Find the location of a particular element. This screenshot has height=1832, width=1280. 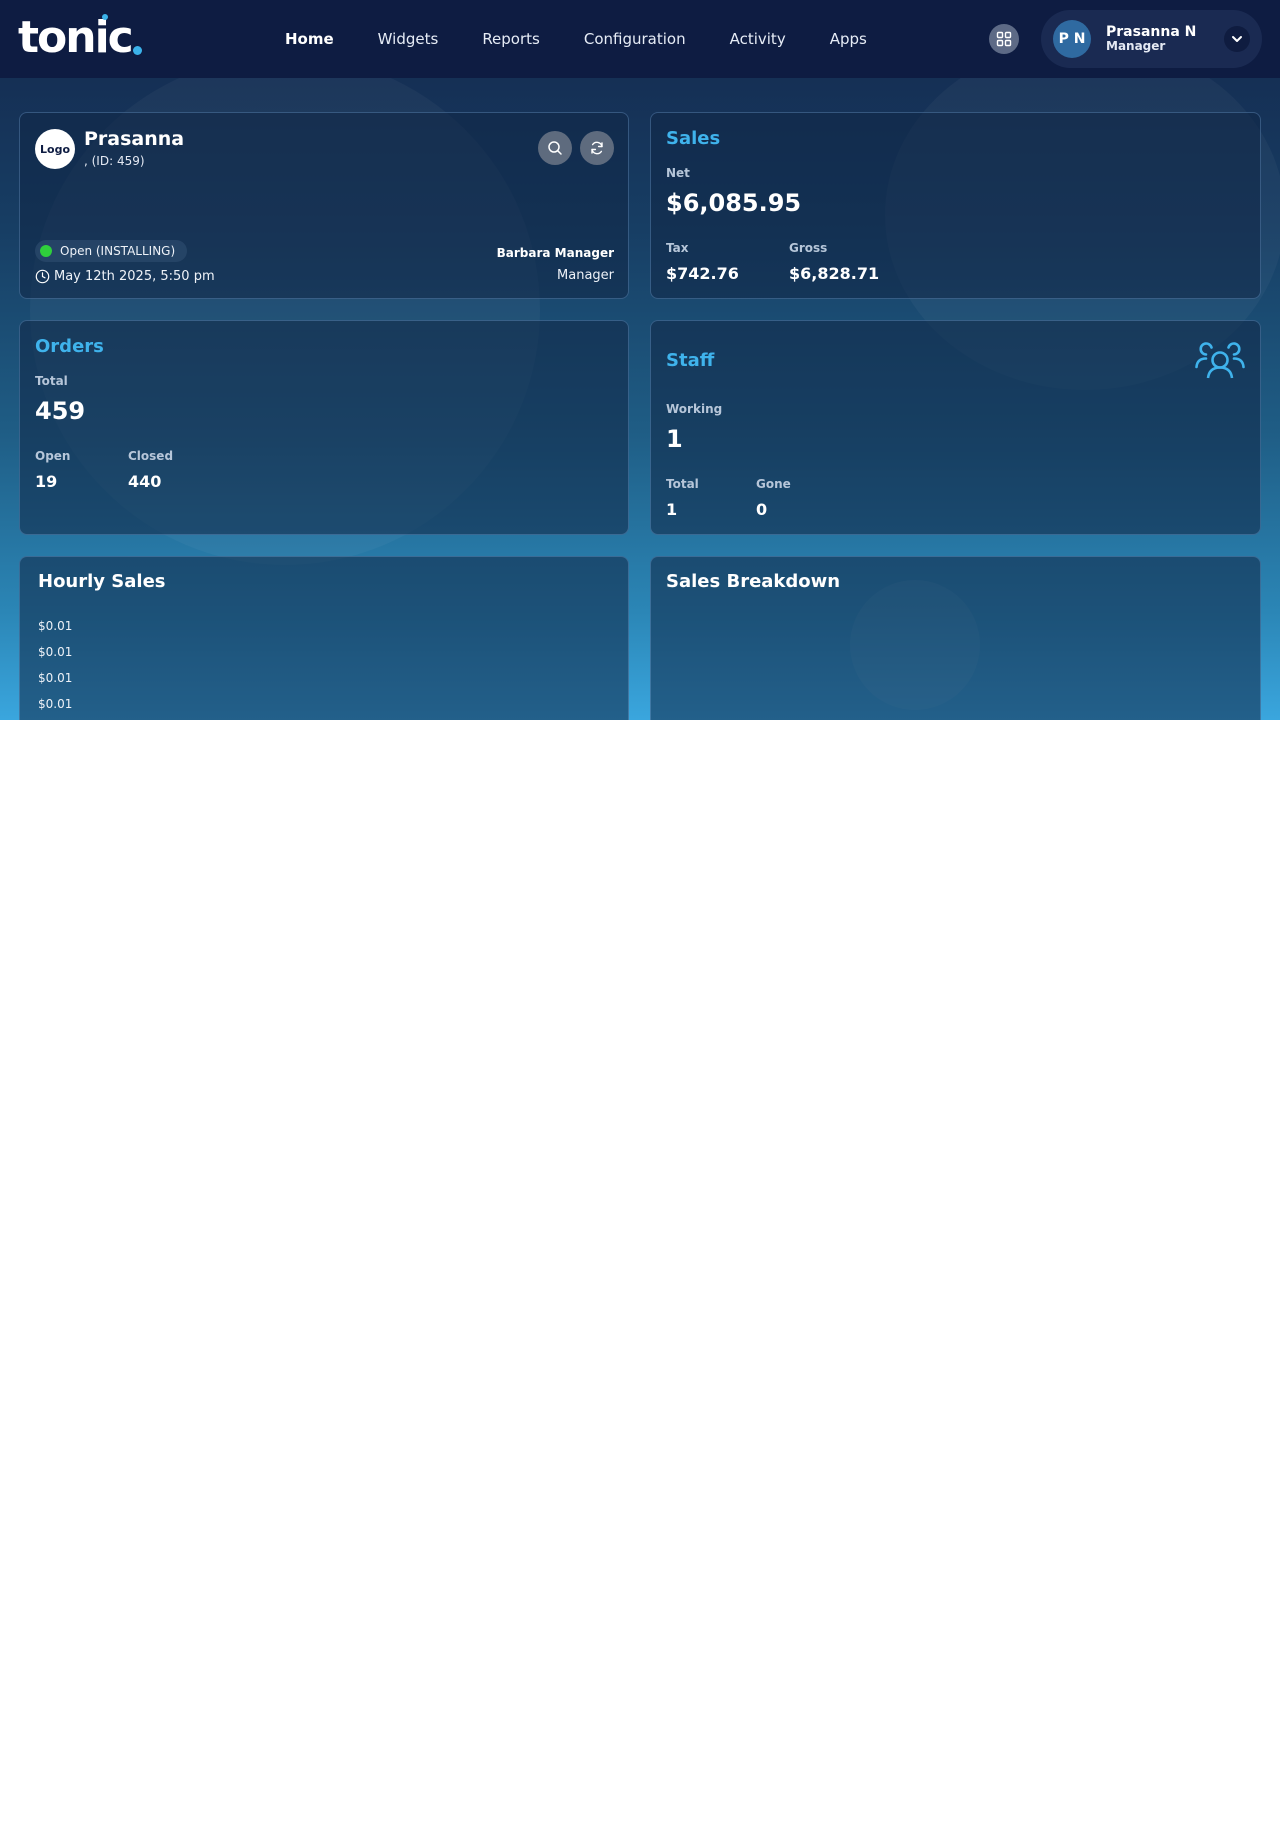

orders-total-label: Total is located at coordinates (51, 381).